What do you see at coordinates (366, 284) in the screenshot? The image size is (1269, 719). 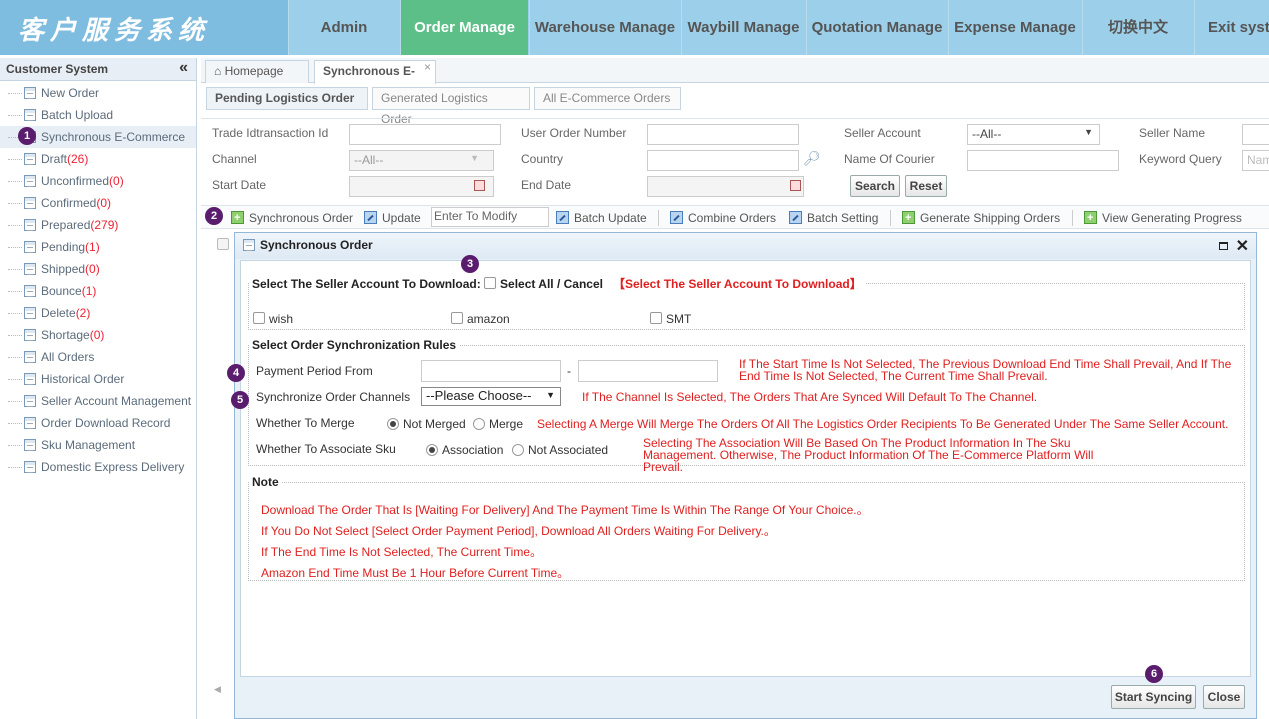 I see `seller-legend-text: Select The Seller Account To Download:` at bounding box center [366, 284].